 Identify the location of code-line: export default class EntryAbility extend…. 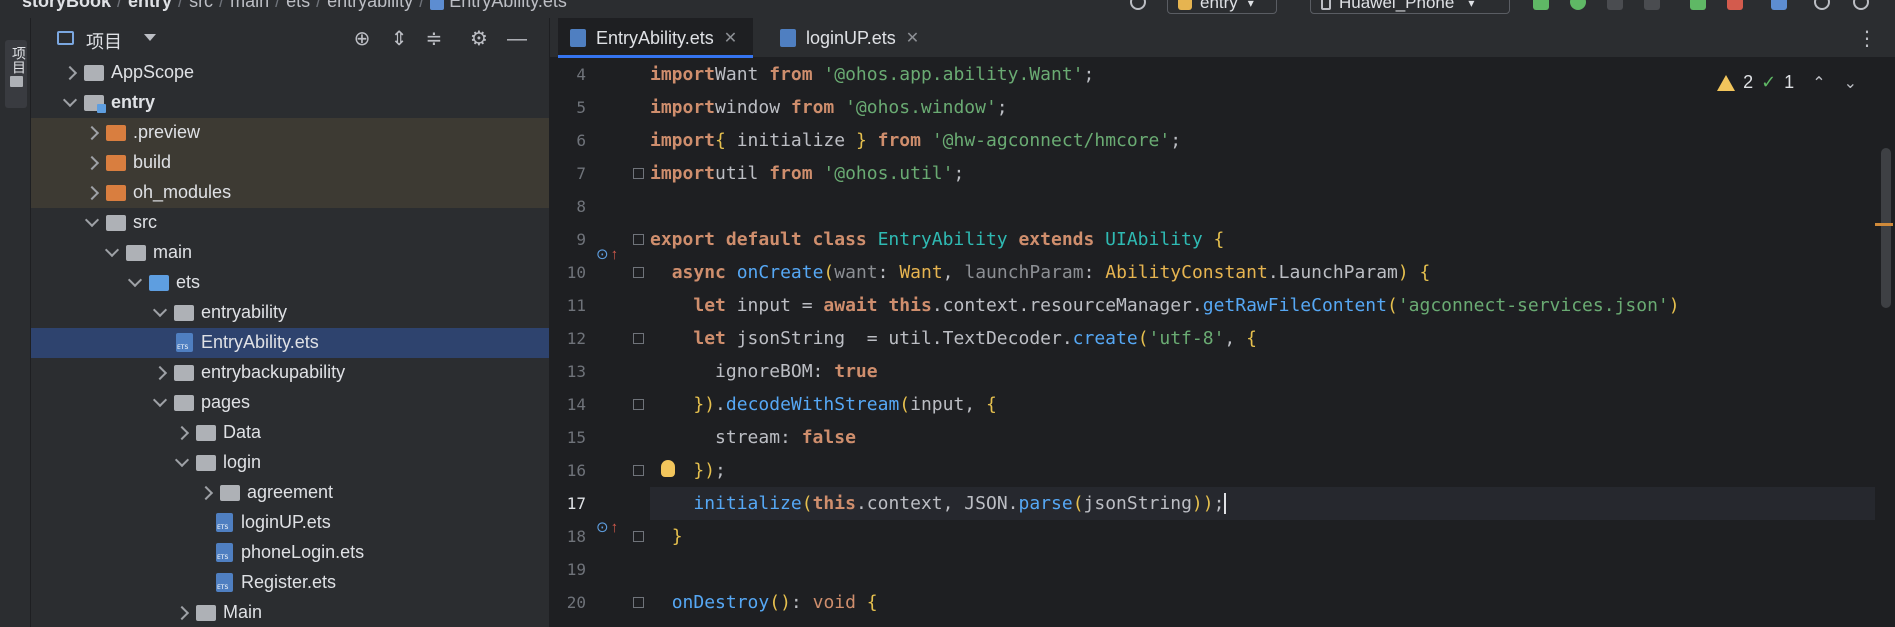
(937, 239).